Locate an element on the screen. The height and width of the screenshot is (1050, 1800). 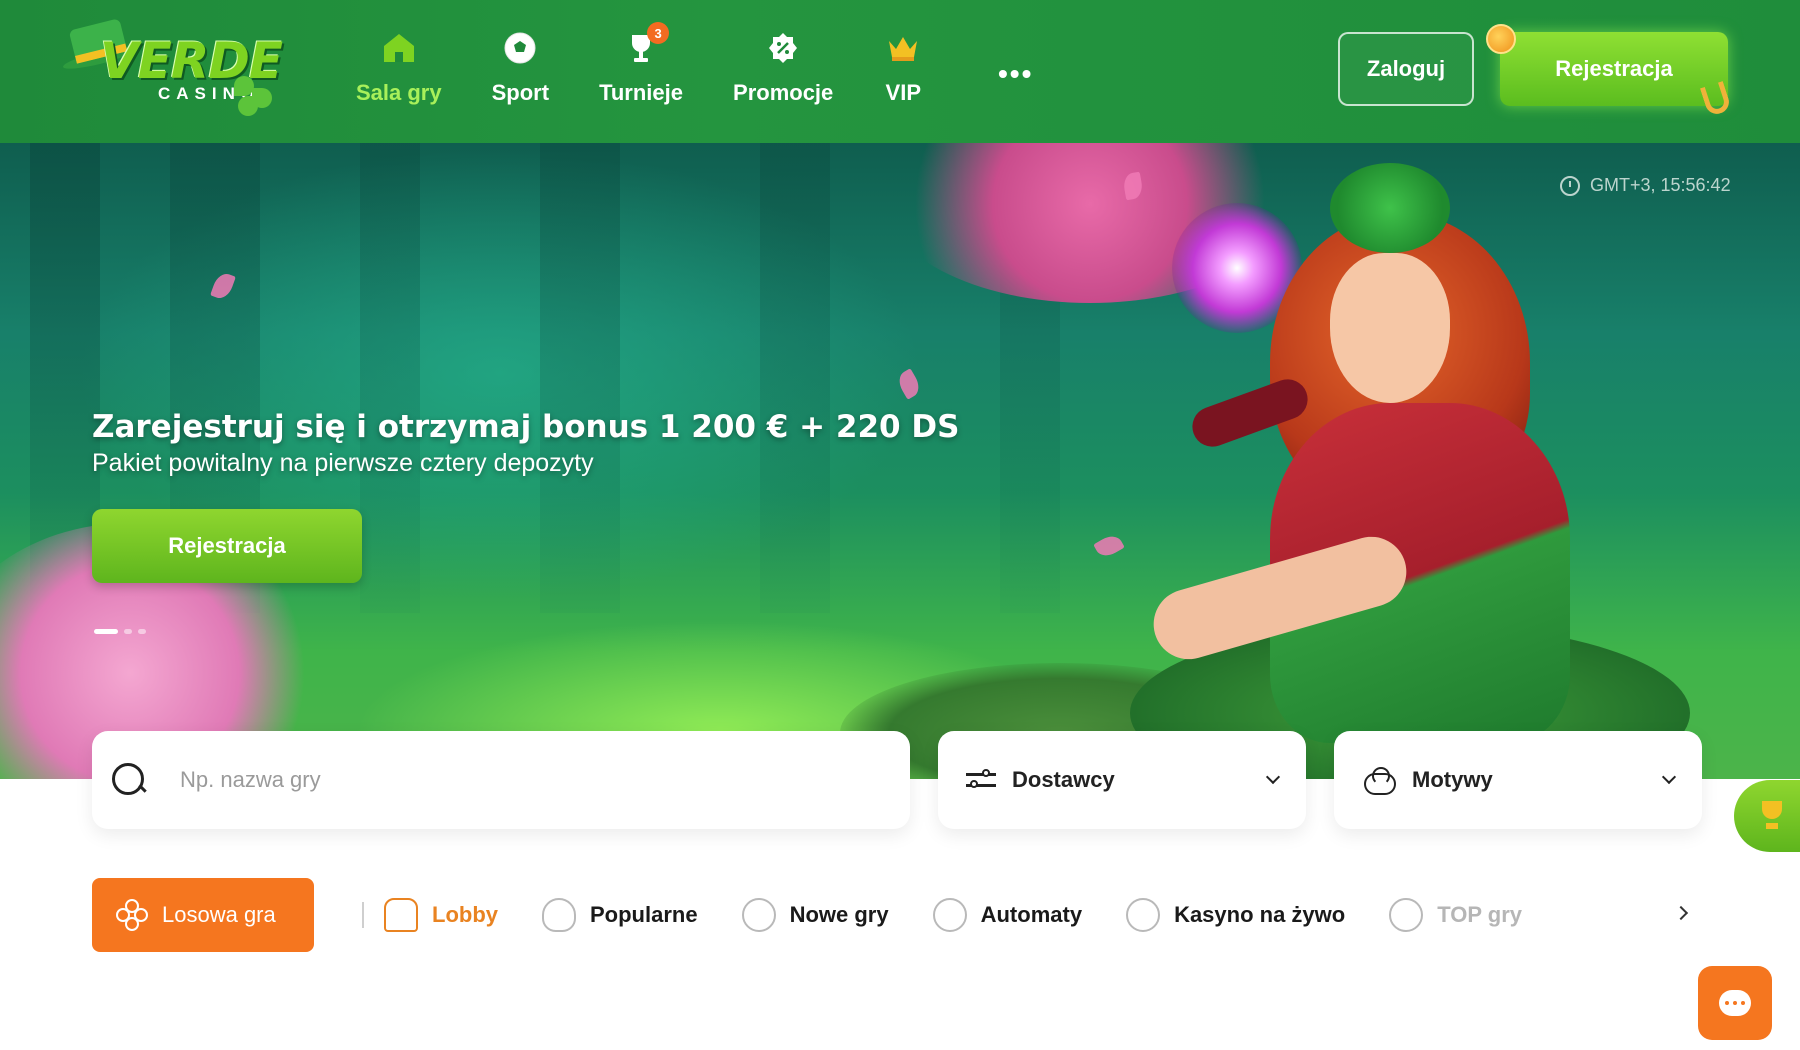
nav-item-promocje: Promocje is located at coordinates (783, 73).